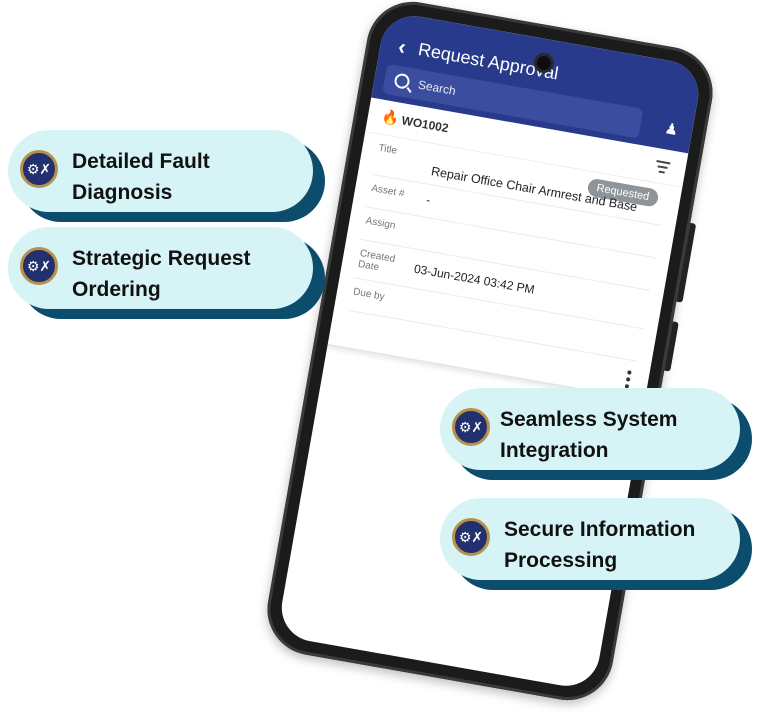 This screenshot has width=763, height=715. I want to click on created-label: Created Date, so click(376, 261).